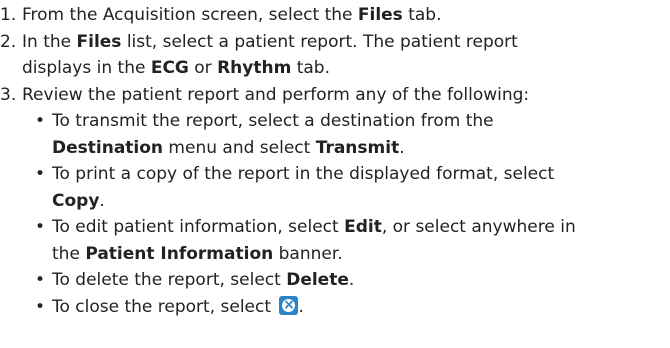 The image size is (670, 348). What do you see at coordinates (363, 227) in the screenshot?
I see `edit-ref: Edit` at bounding box center [363, 227].